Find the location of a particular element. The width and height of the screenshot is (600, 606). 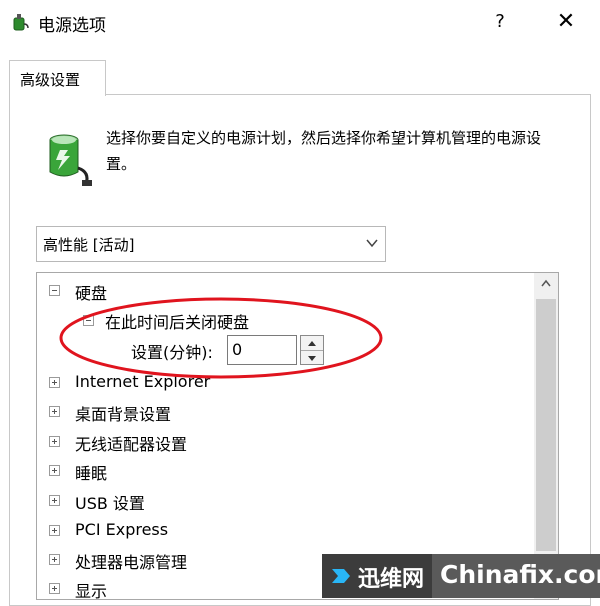

help-button: ? is located at coordinates (500, 22).